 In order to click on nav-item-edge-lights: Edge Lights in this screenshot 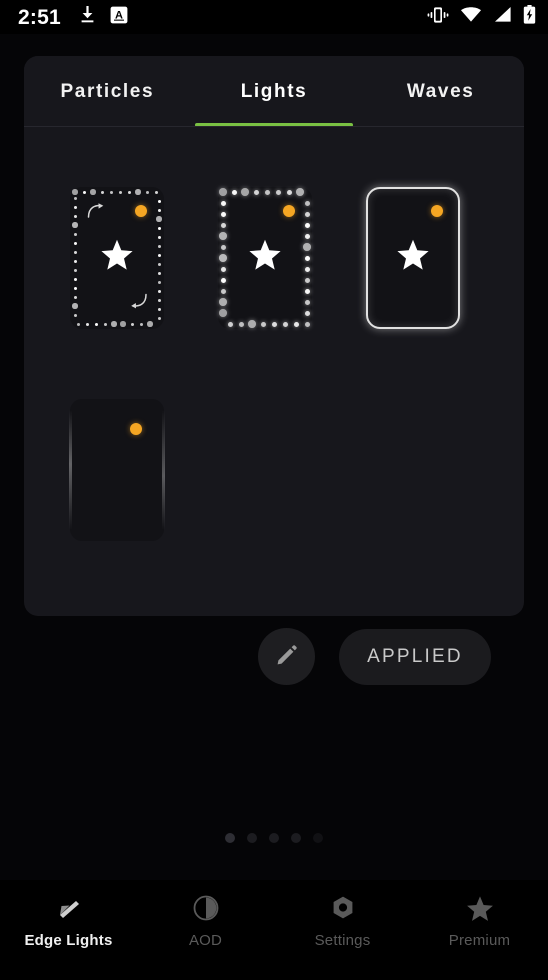, I will do `click(68, 921)`.